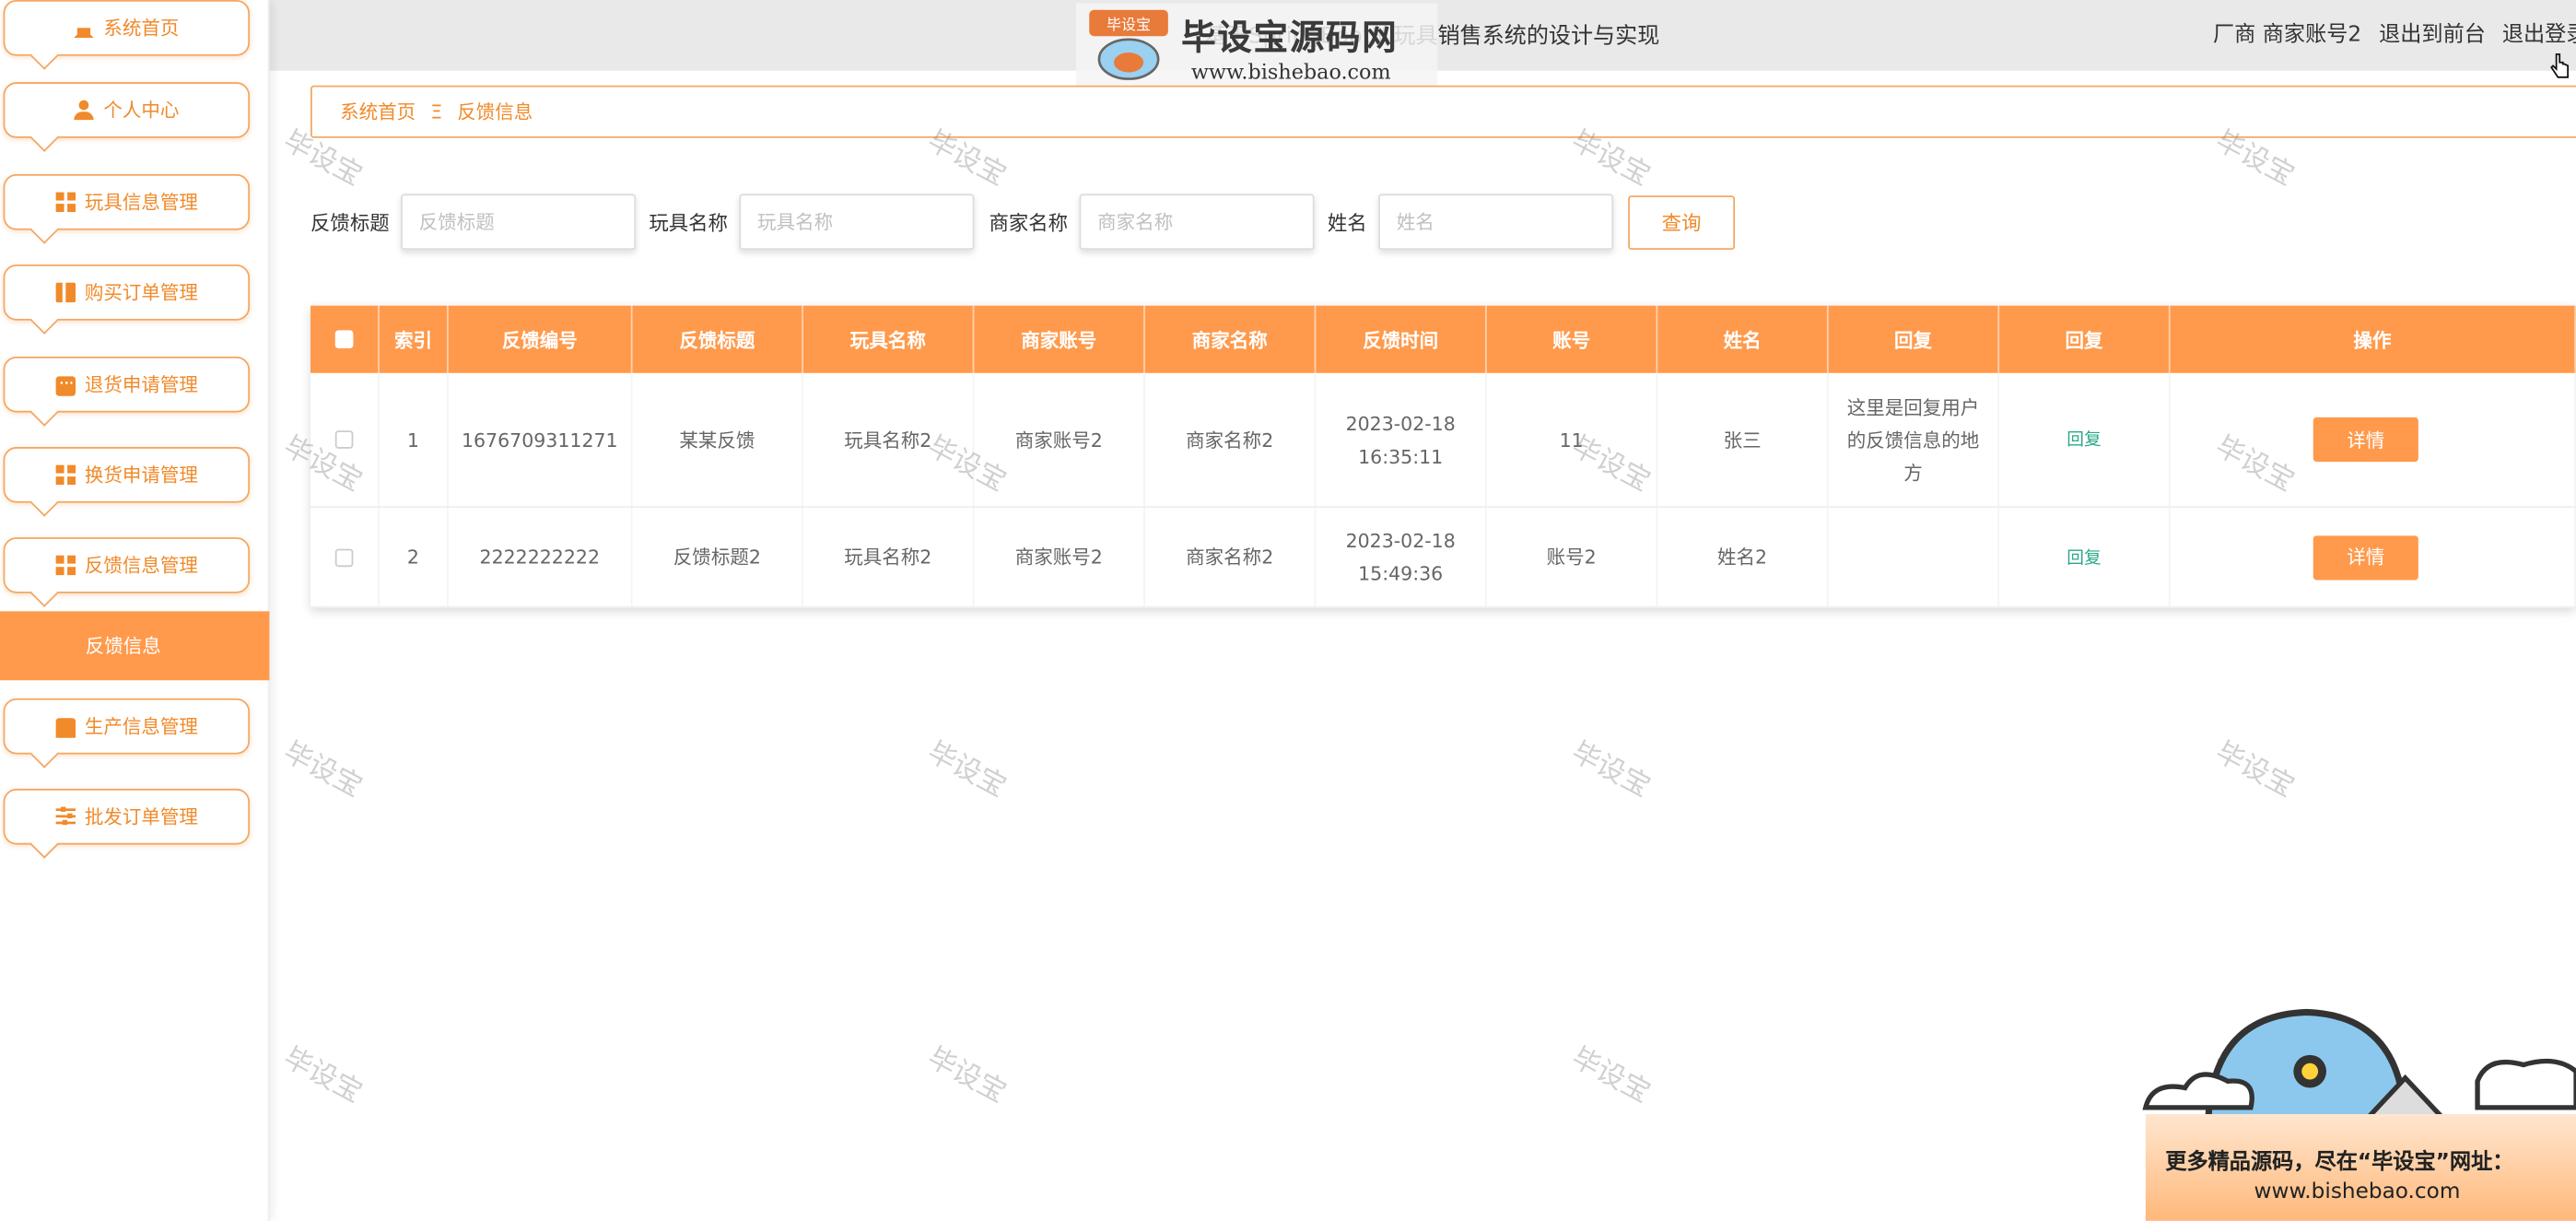  What do you see at coordinates (1572, 557) in the screenshot?
I see `cell-account: 账号2` at bounding box center [1572, 557].